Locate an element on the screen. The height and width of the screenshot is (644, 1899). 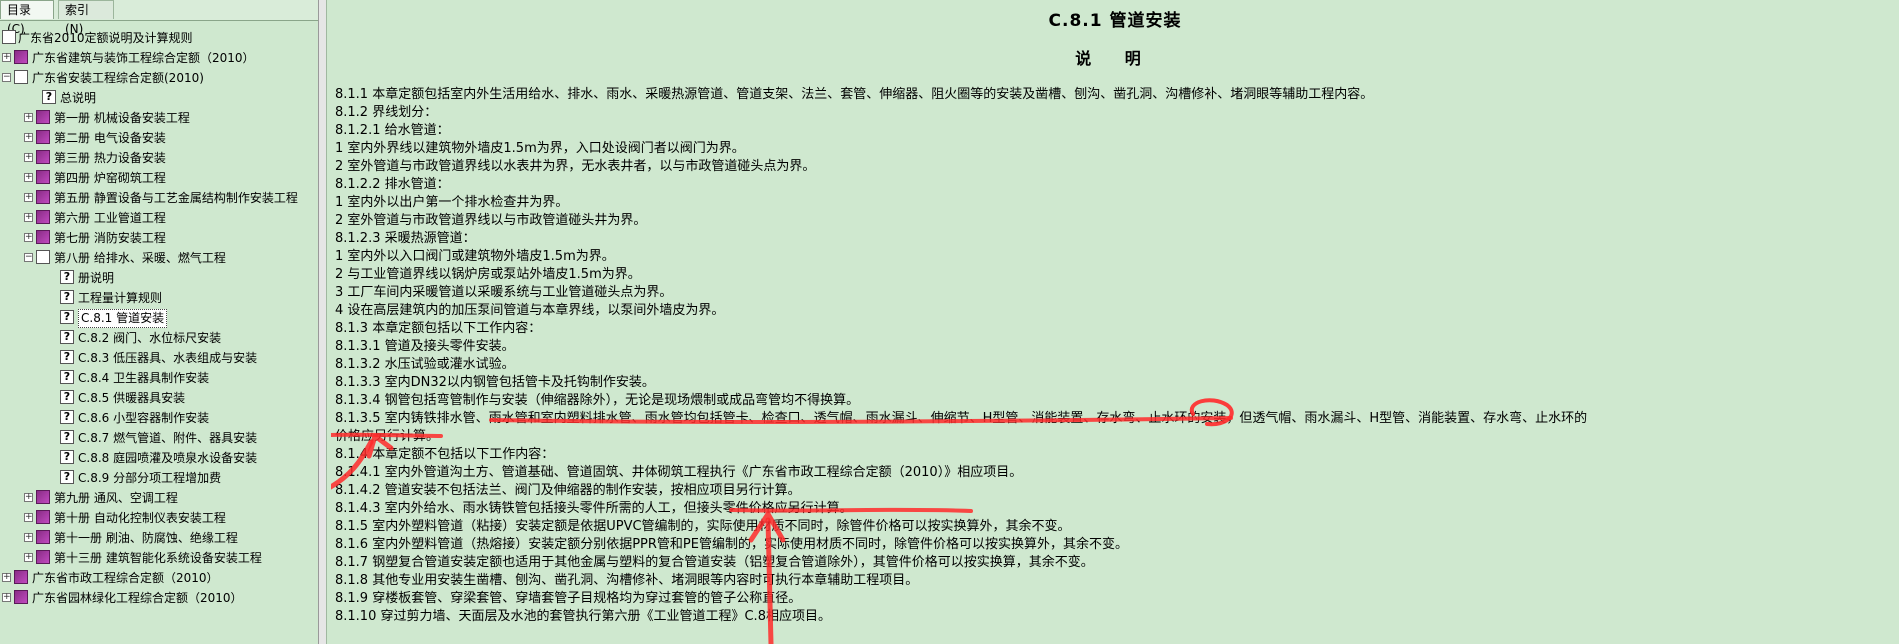
tab-contents: 目录(C) is located at coordinates (27, 18).